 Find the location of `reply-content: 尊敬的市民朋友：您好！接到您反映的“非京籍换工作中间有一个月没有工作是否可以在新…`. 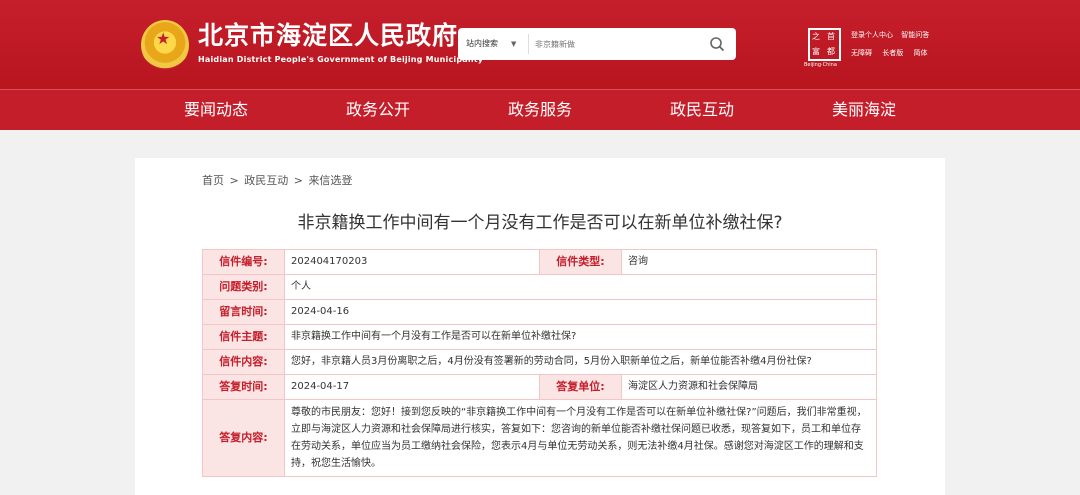

reply-content: 尊敬的市民朋友：您好！接到您反映的“非京籍换工作中间有一个月没有工作是否可以在新… is located at coordinates (580, 438).